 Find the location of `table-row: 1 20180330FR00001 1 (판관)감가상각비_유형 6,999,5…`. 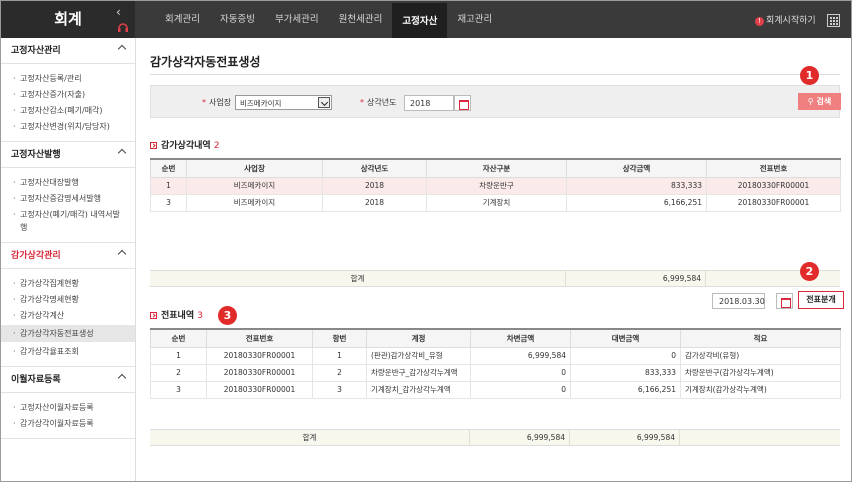

table-row: 1 20180330FR00001 1 (판관)감가상각비_유형 6,999,5… is located at coordinates (495, 355).